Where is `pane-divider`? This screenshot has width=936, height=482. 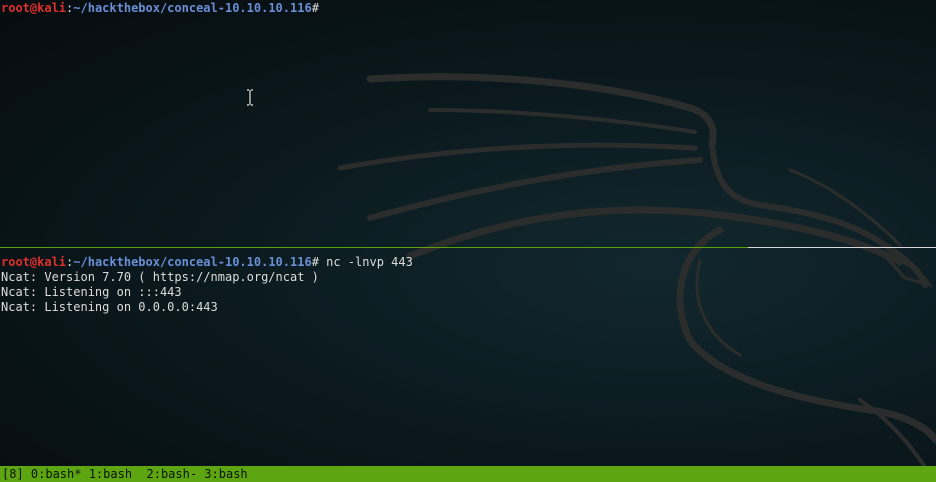 pane-divider is located at coordinates (468, 247).